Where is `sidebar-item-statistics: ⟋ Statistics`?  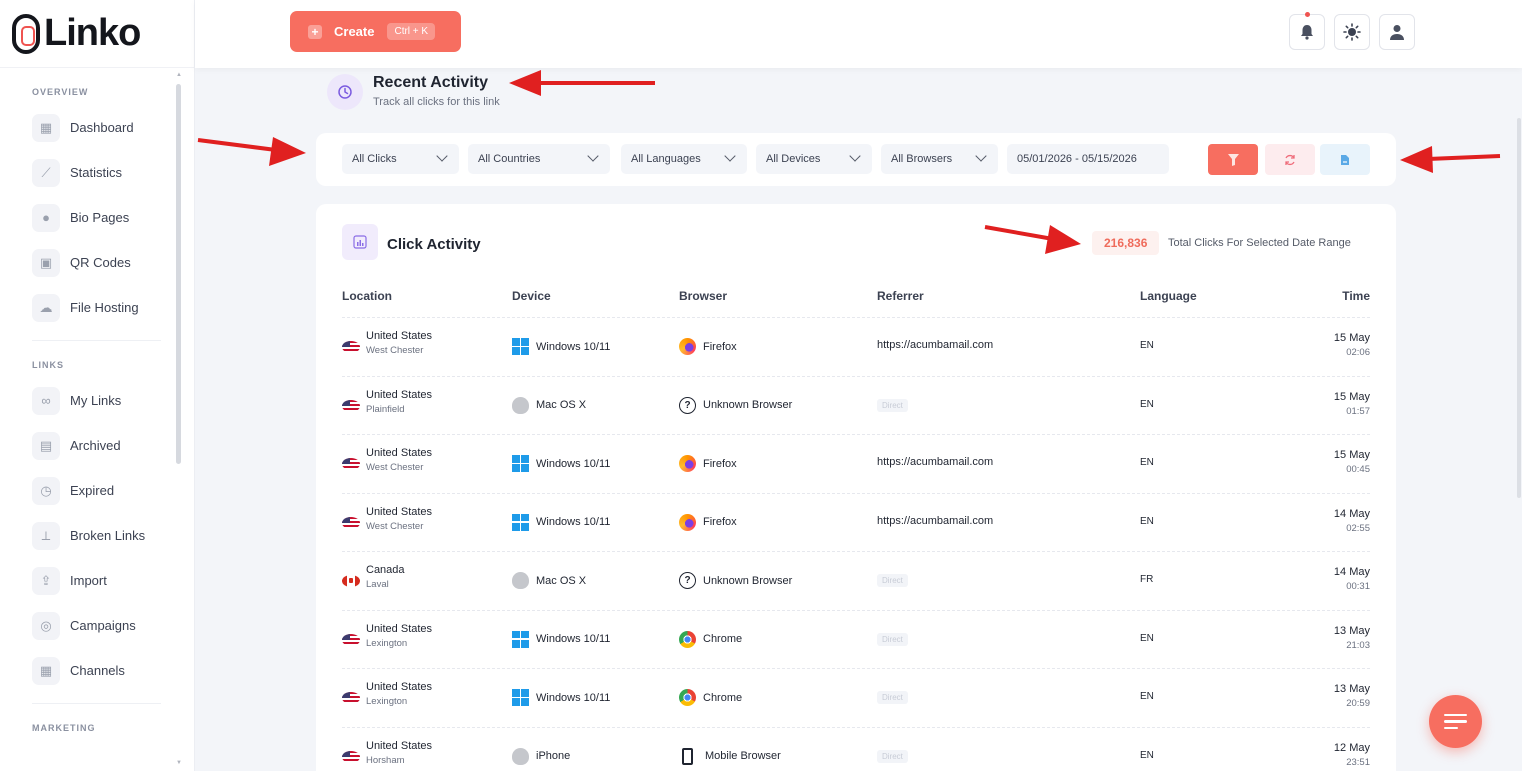 sidebar-item-statistics: ⟋ Statistics is located at coordinates (107, 172).